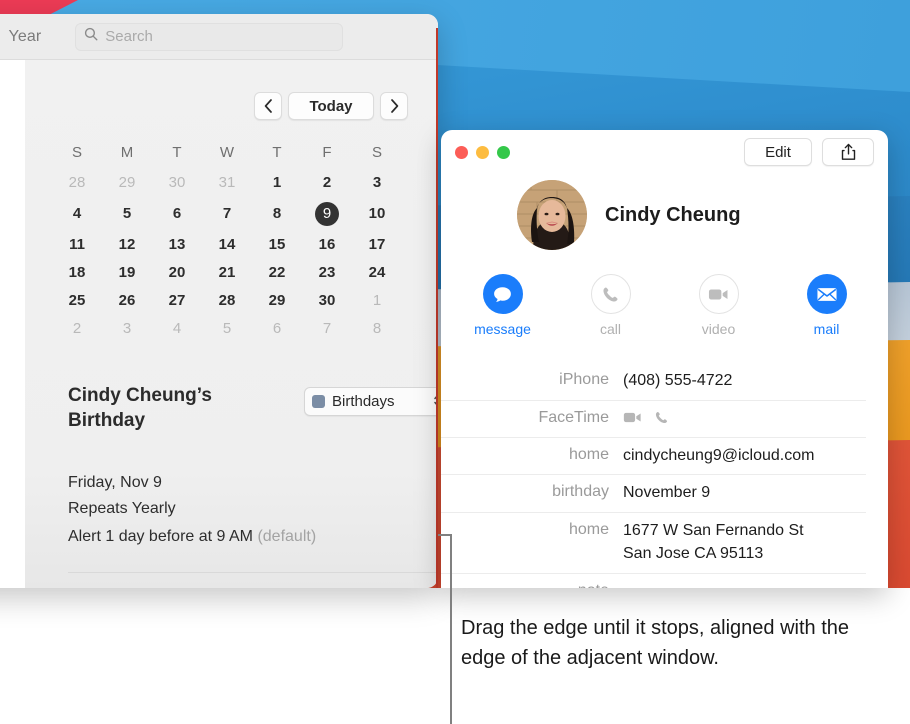 The image size is (910, 724). I want to click on weekday-header-2: T, so click(177, 152).